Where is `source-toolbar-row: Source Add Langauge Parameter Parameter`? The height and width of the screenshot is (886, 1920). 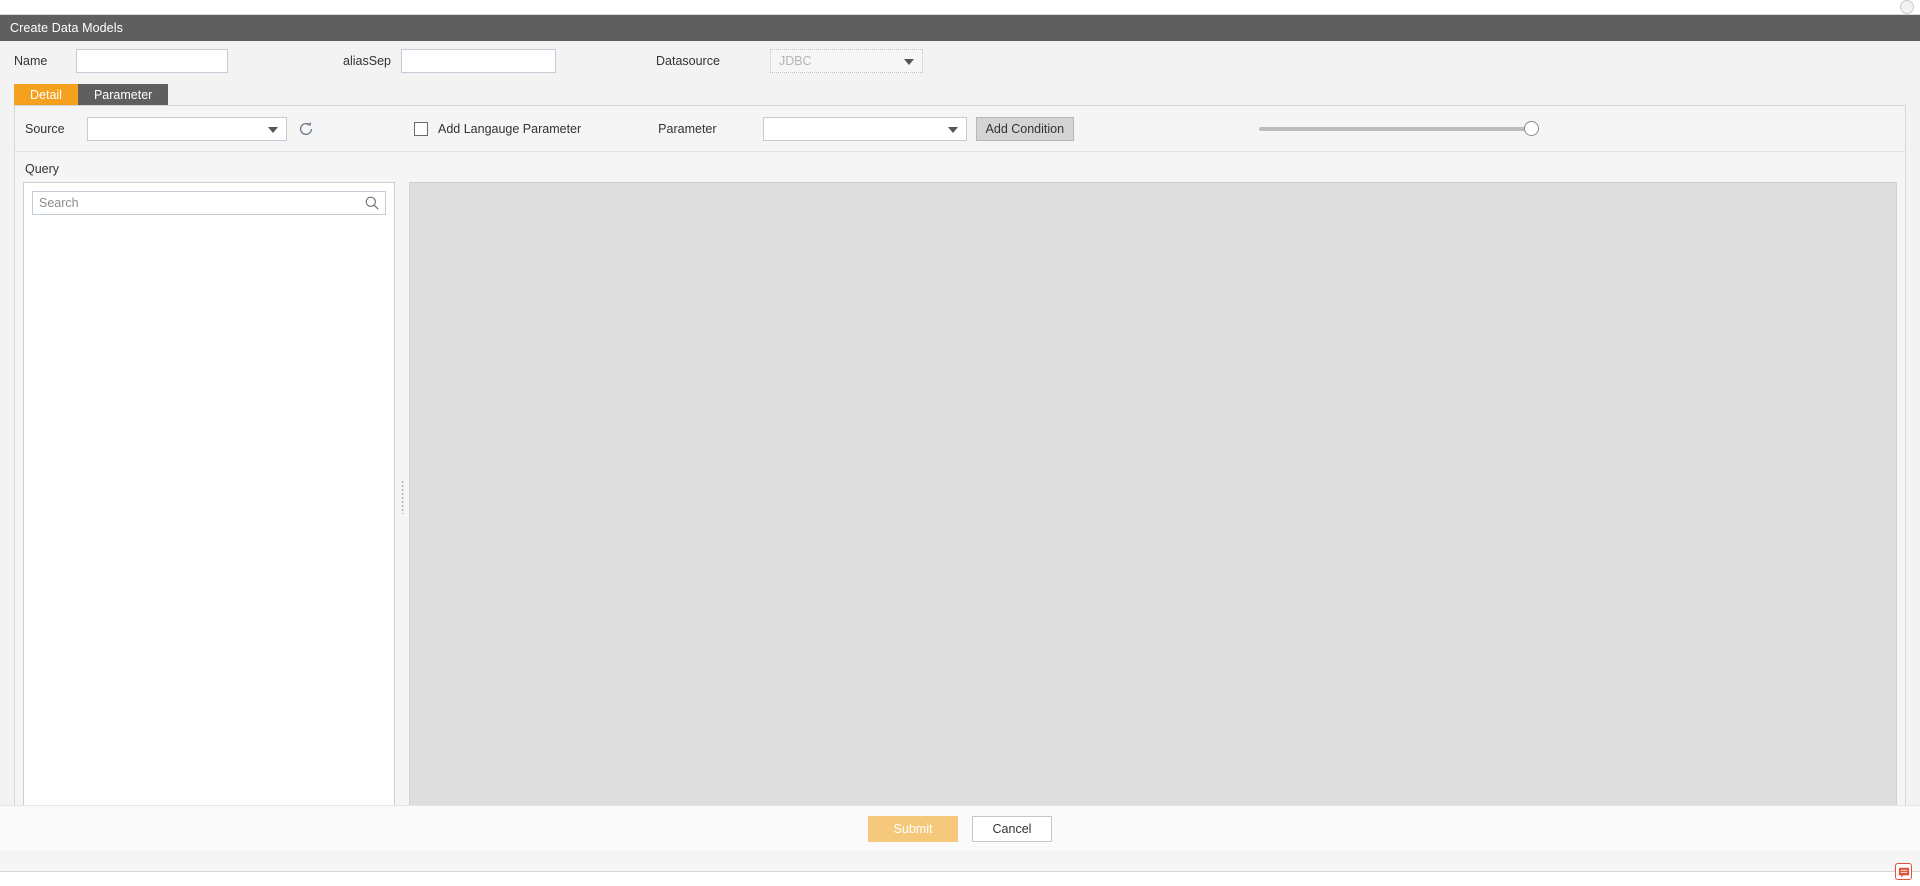 source-toolbar-row: Source Add Langauge Parameter Parameter is located at coordinates (960, 129).